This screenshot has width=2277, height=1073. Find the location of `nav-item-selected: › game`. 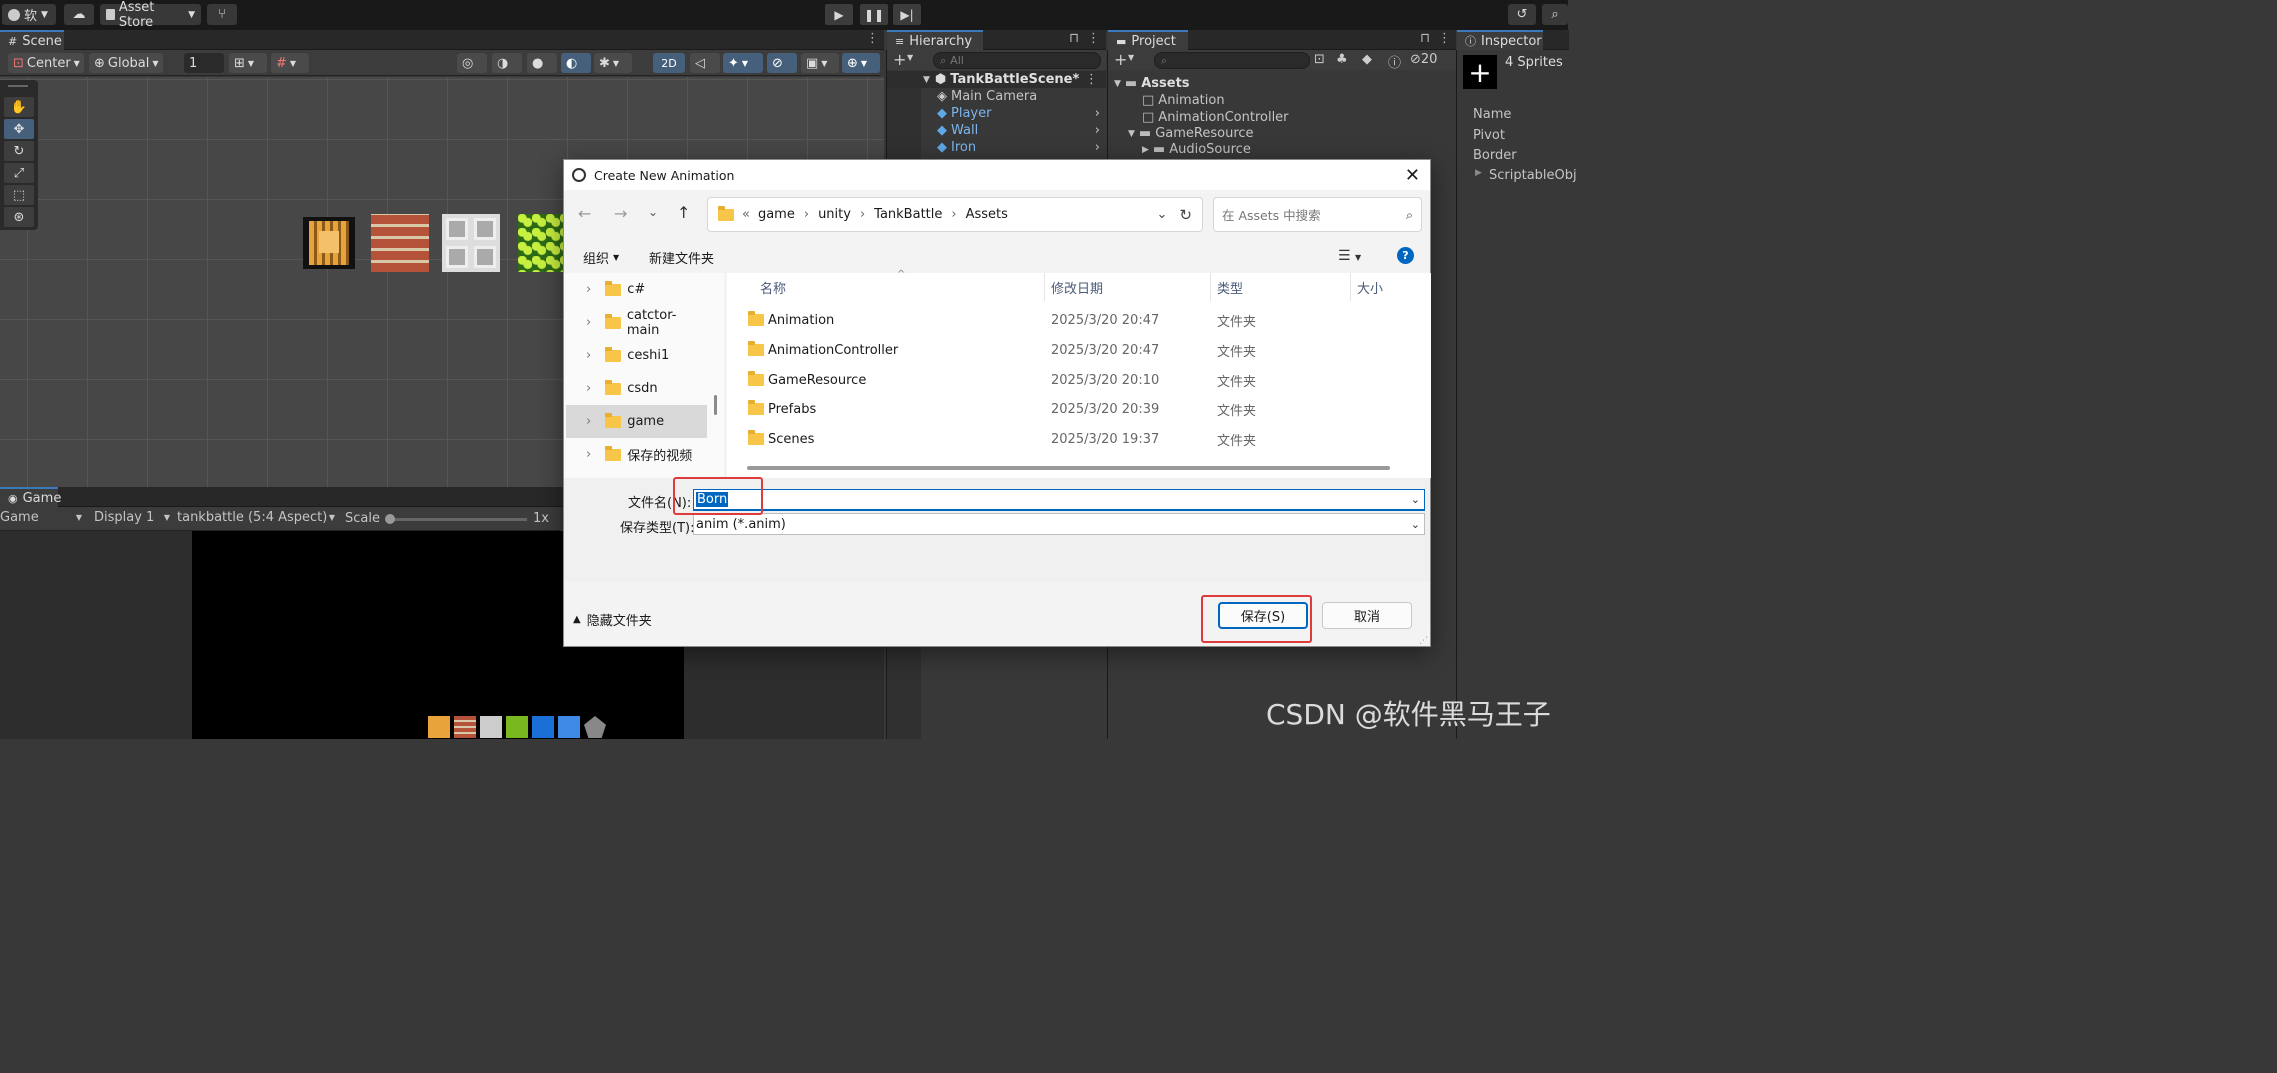

nav-item-selected: › game is located at coordinates (636, 421).